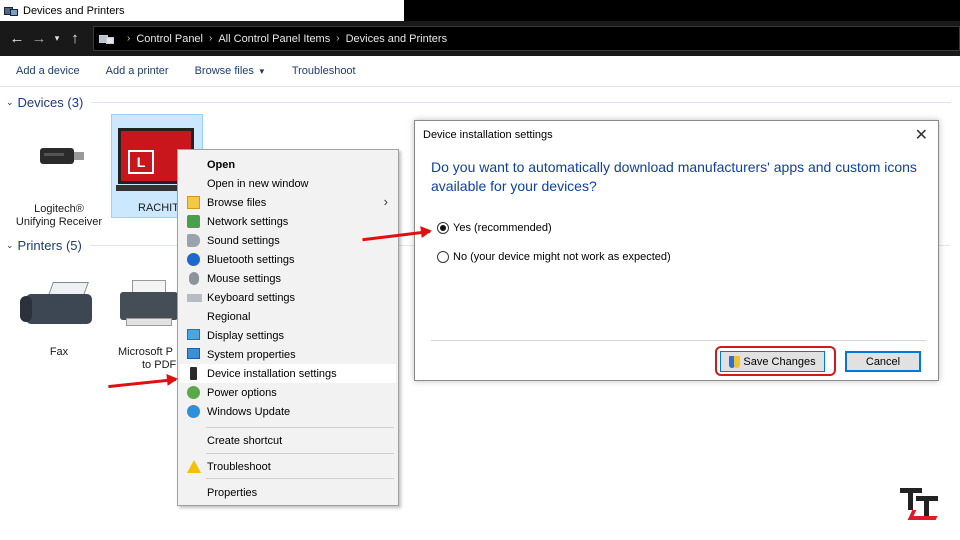 This screenshot has height=540, width=960. What do you see at coordinates (443, 228) in the screenshot?
I see `radio-yes` at bounding box center [443, 228].